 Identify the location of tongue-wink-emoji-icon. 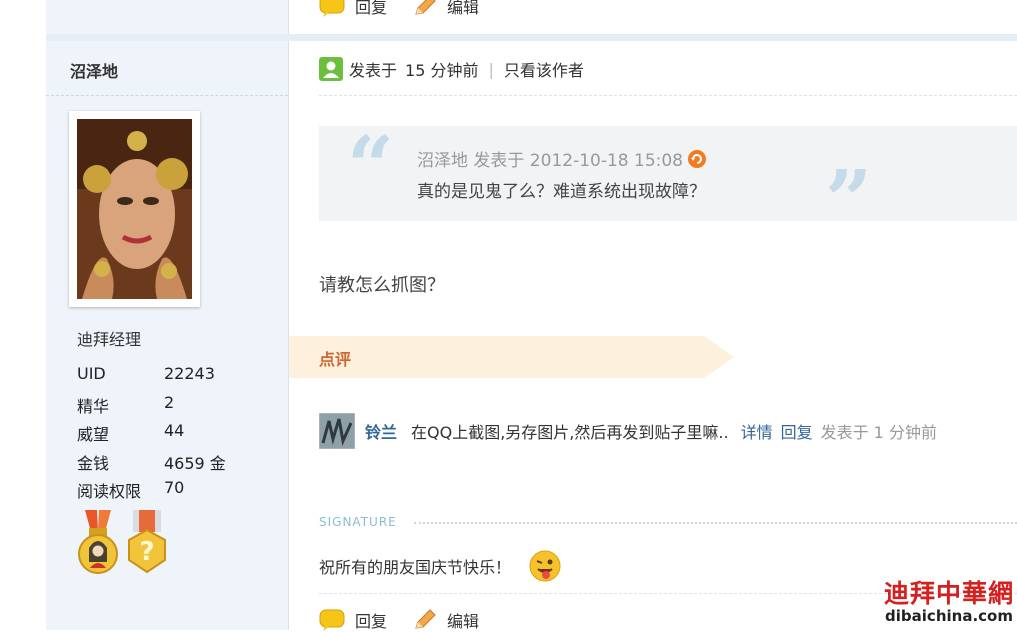
(545, 566).